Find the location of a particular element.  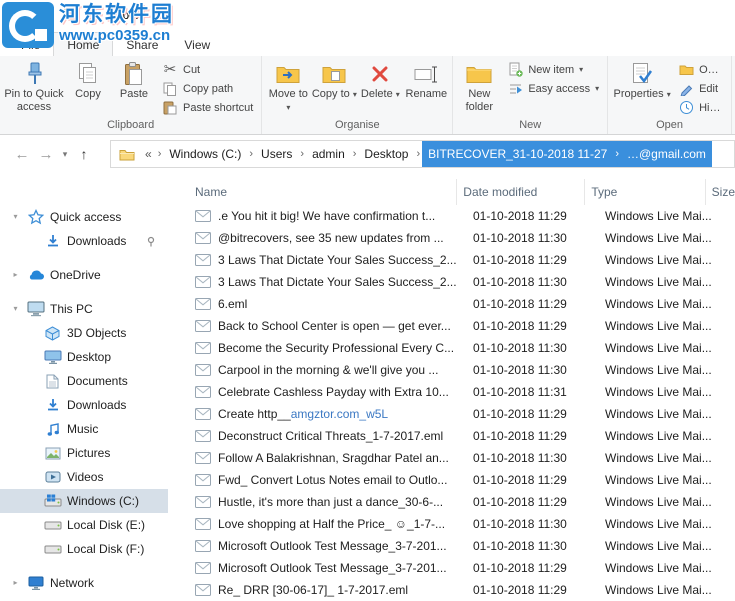

copy-to-button: Copy to ▾ is located at coordinates (334, 79).